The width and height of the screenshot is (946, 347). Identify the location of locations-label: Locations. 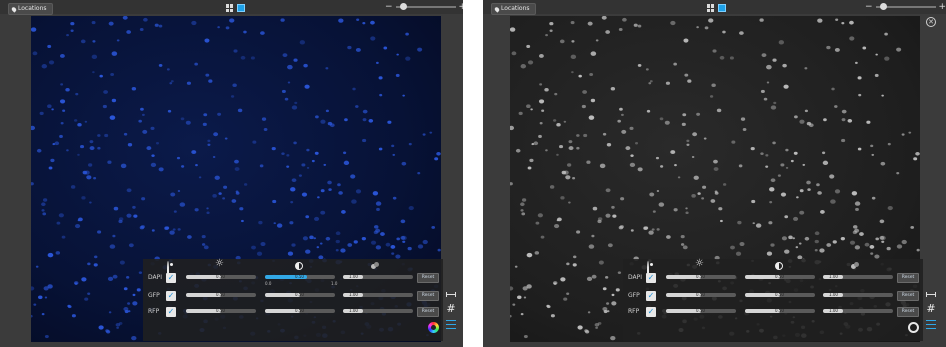
(515, 8).